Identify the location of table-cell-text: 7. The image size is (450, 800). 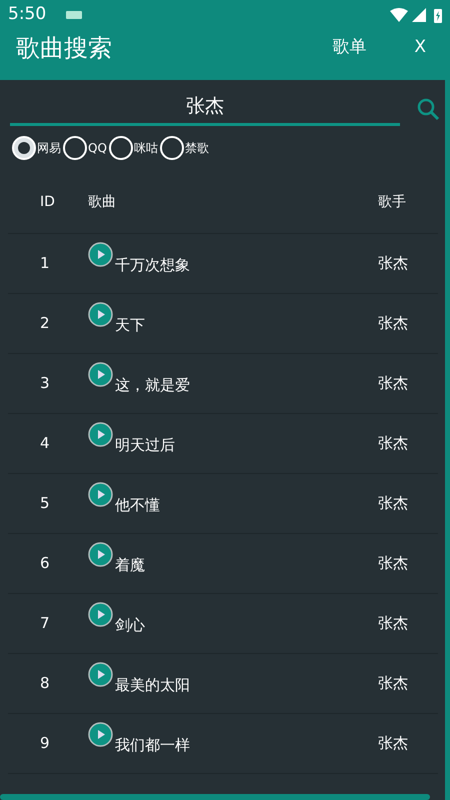
(45, 623).